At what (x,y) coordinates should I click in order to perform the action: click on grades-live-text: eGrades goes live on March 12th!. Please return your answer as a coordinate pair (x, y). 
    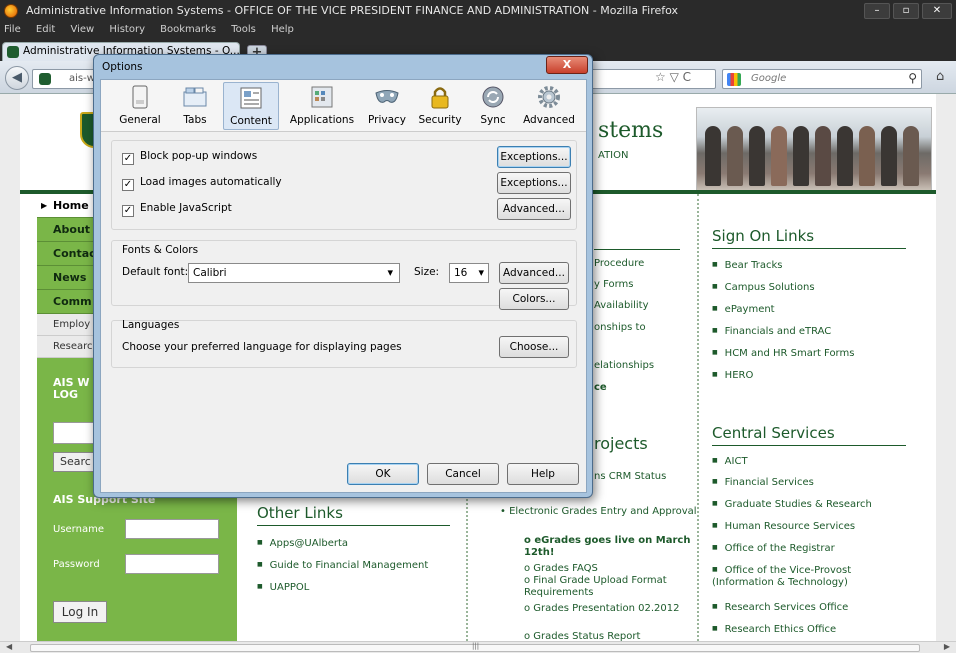
    Looking at the image, I should click on (607, 546).